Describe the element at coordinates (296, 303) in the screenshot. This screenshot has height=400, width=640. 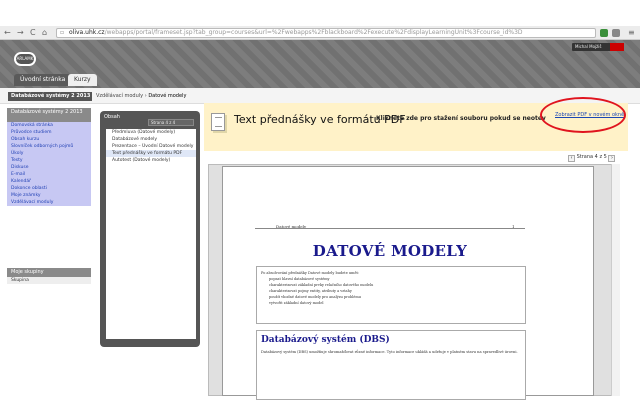
I see `pdf-bullet: vytvořit základní datový model` at that location.